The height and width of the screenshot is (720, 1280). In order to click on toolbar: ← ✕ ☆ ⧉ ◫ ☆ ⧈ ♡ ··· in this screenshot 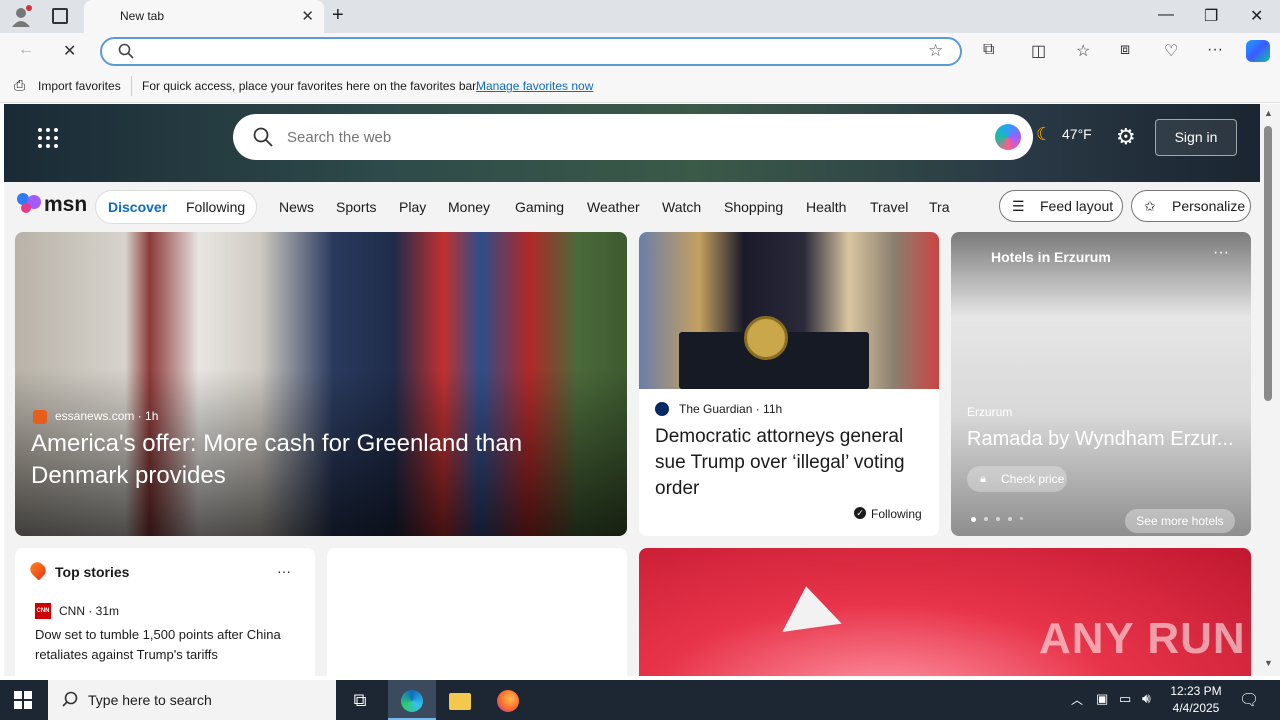, I will do `click(640, 51)`.